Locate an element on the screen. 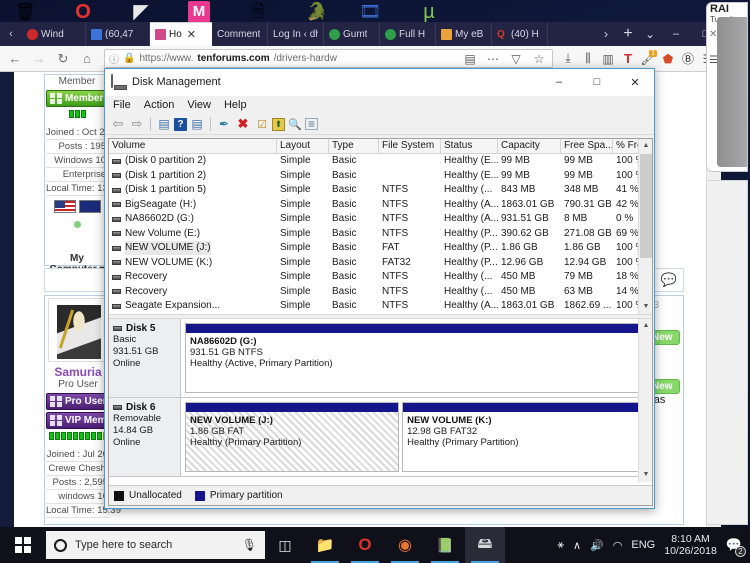 The height and width of the screenshot is (563, 750). browser-minimize-button: – is located at coordinates (676, 34).